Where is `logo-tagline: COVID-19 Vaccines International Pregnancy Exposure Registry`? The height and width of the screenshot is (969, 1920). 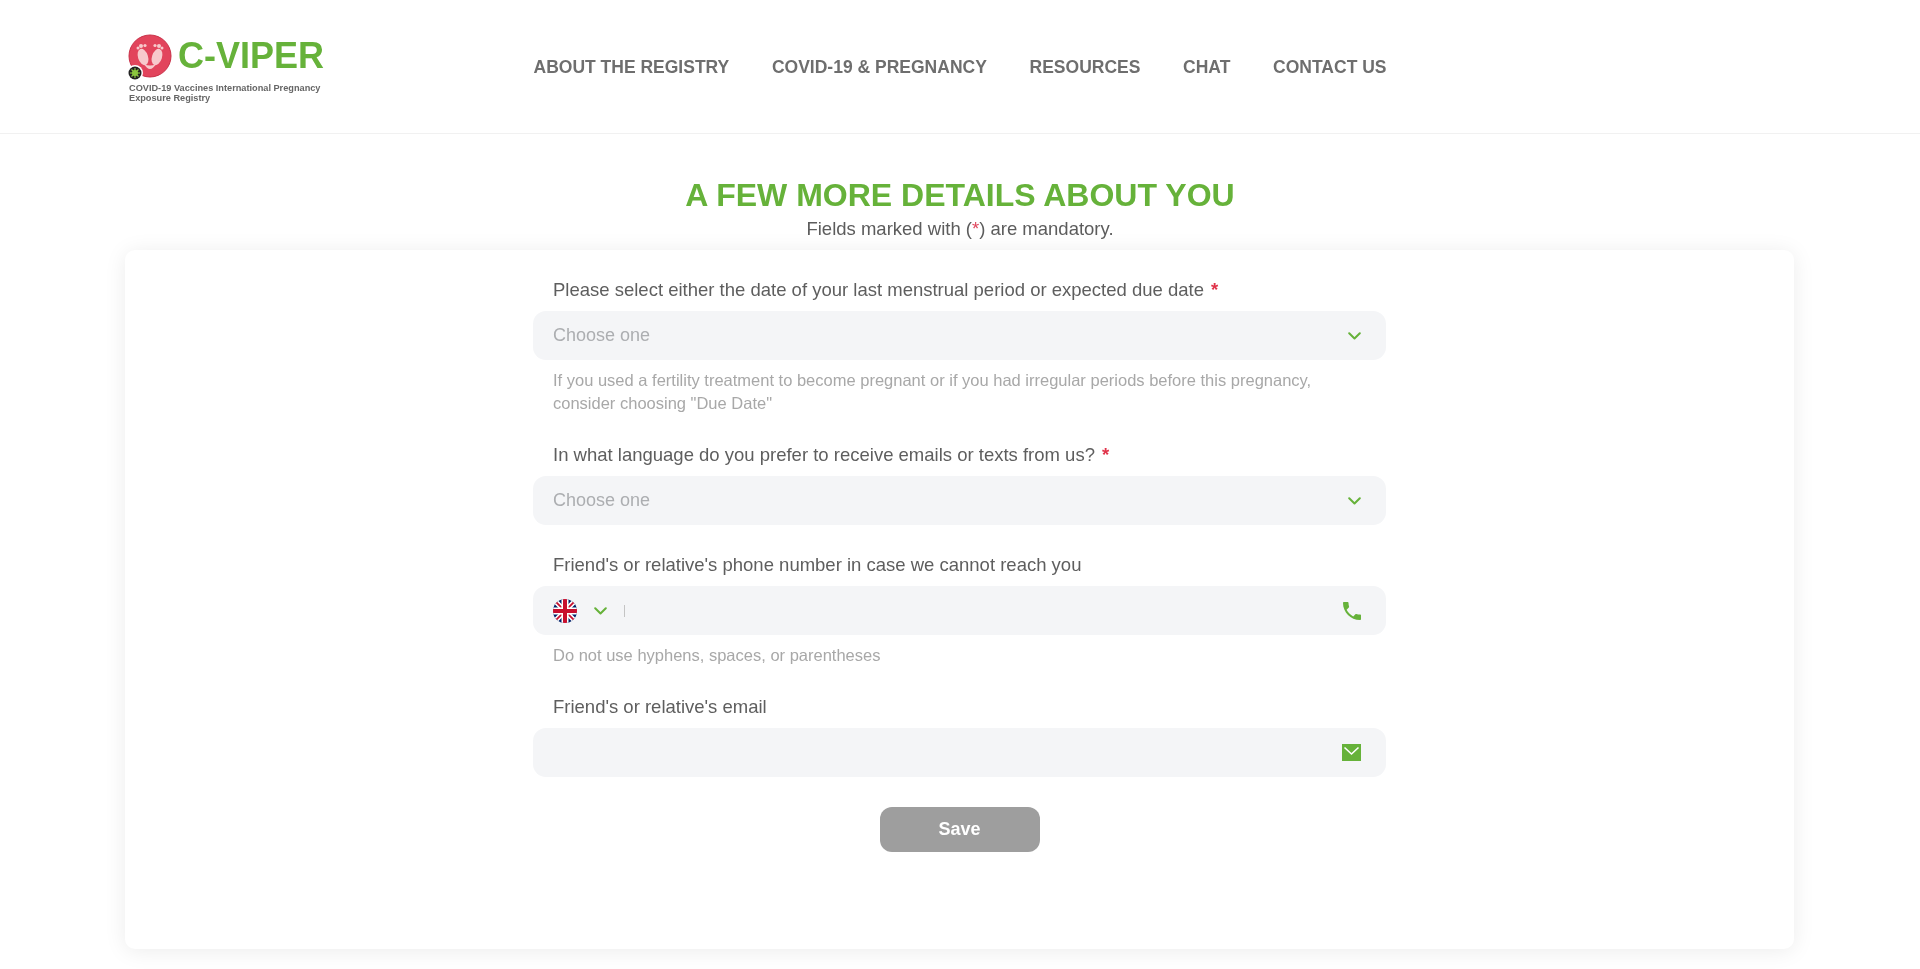 logo-tagline: COVID-19 Vaccines International Pregnancy Exposure Registry is located at coordinates (225, 93).